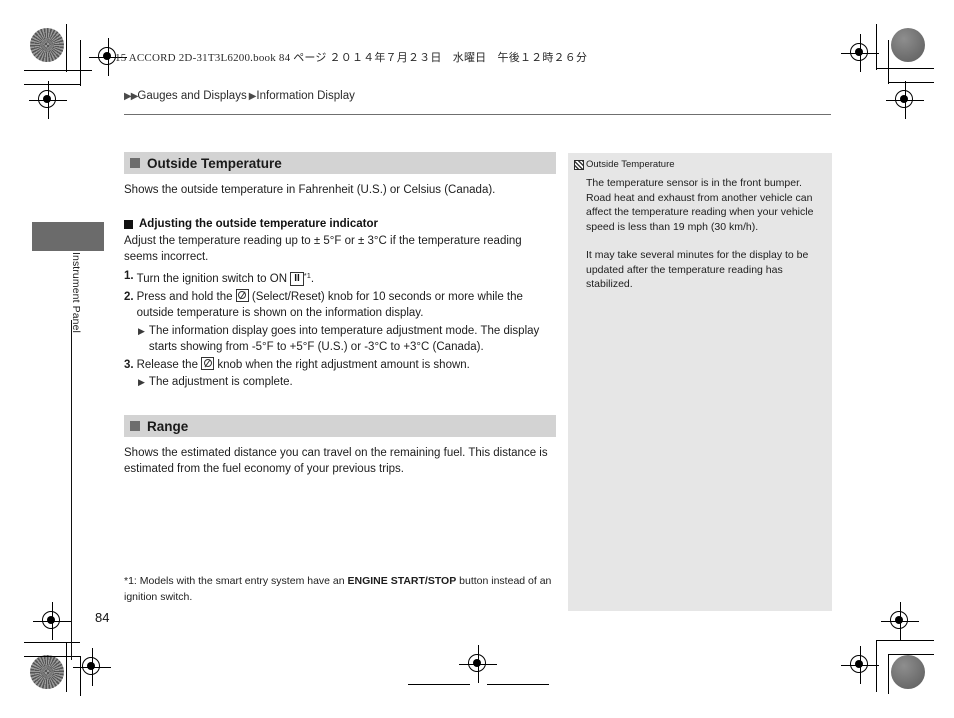  Describe the element at coordinates (71, 490) in the screenshot. I see `page-spine-line` at that location.